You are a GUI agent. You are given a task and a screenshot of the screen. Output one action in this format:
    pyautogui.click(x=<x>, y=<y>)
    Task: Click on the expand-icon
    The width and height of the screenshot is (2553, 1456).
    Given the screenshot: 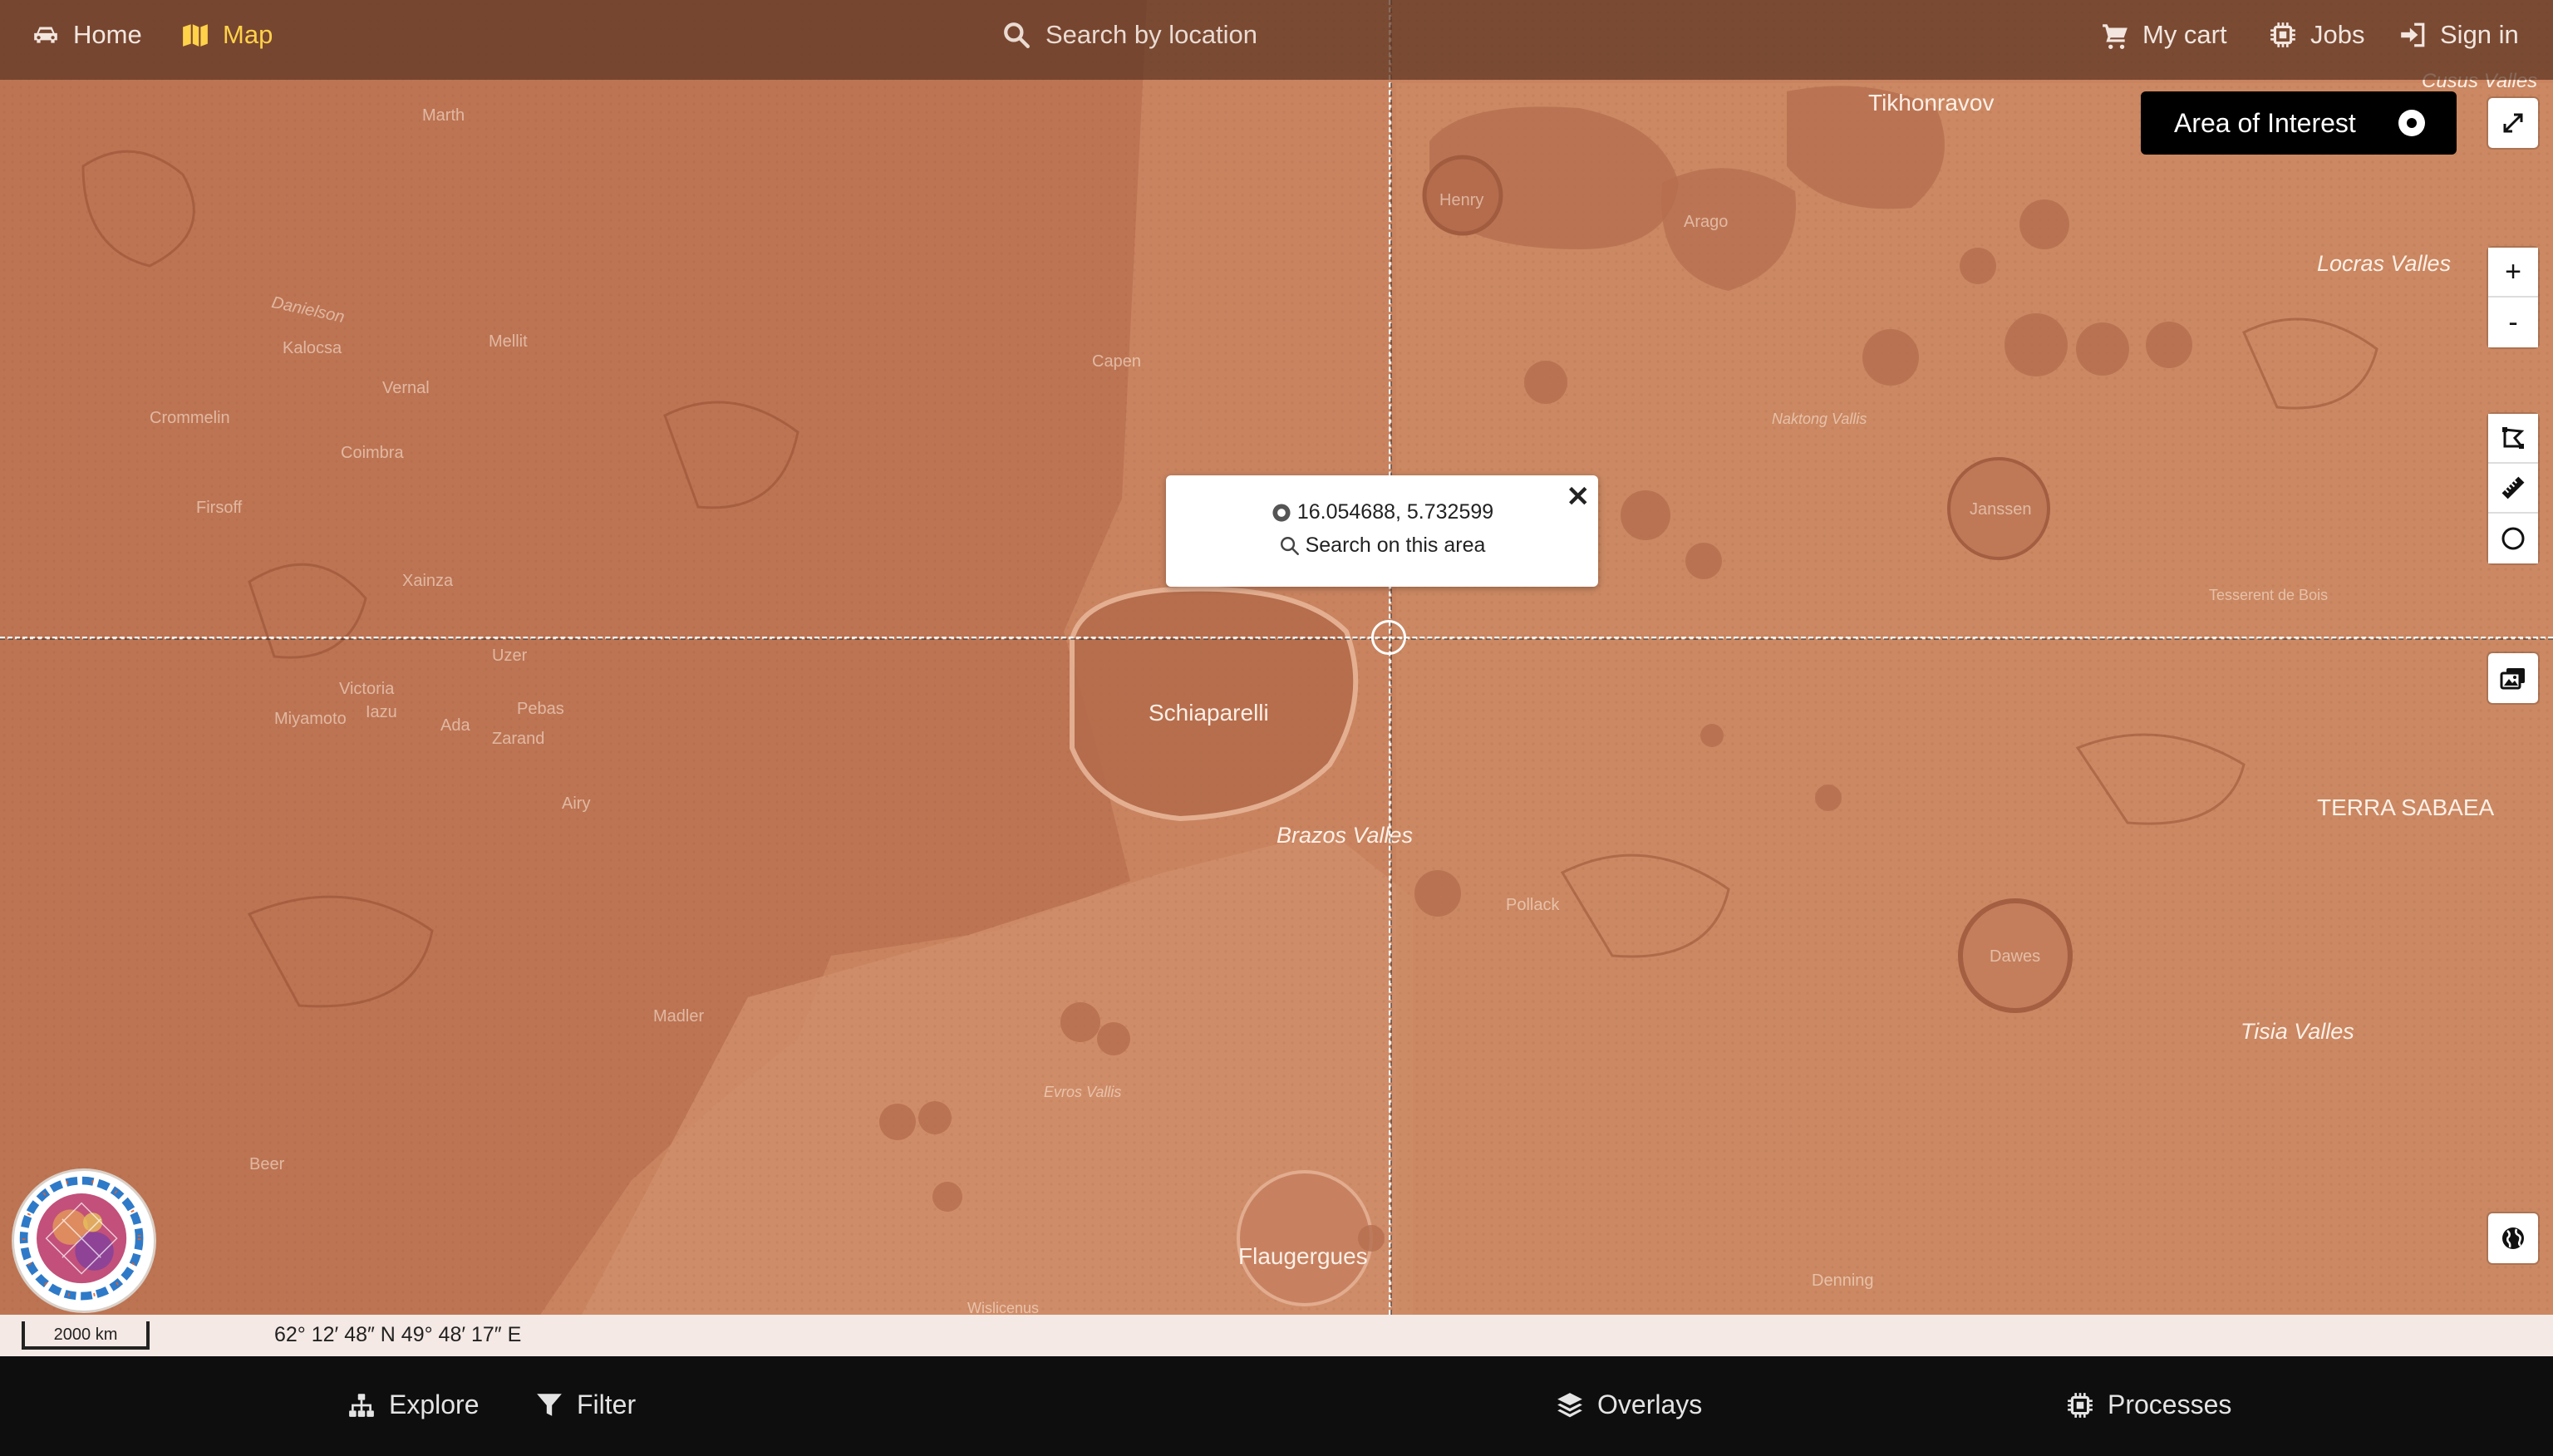 What is the action you would take?
    pyautogui.click(x=2513, y=123)
    